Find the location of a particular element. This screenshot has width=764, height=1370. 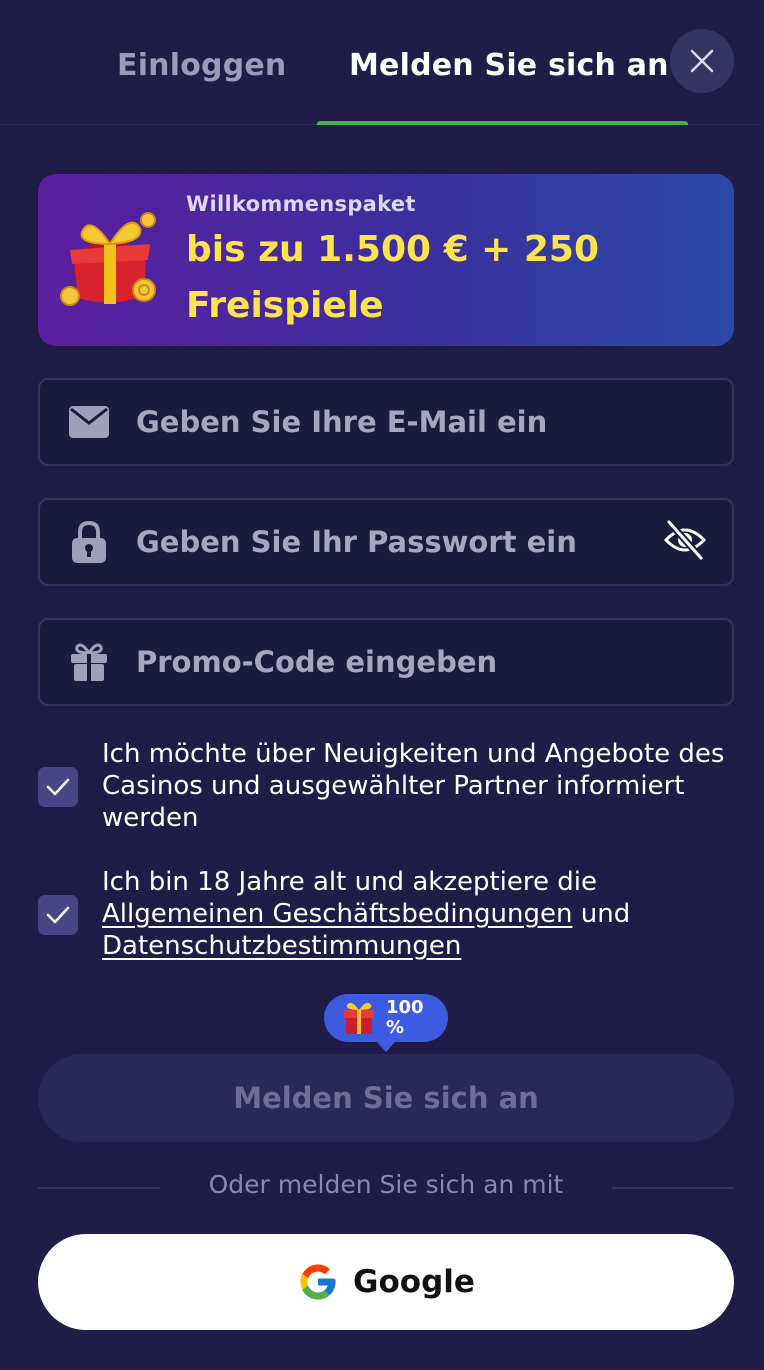

active-tab-indicator is located at coordinates (502, 123).